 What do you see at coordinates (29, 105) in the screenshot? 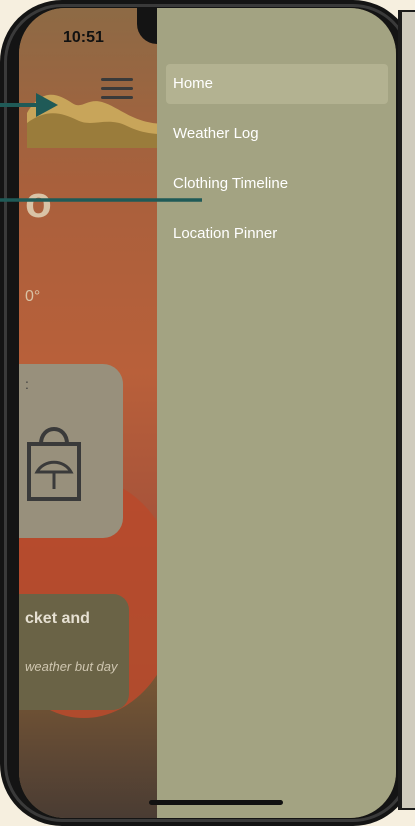
I see `annotation-arrow-menu` at bounding box center [29, 105].